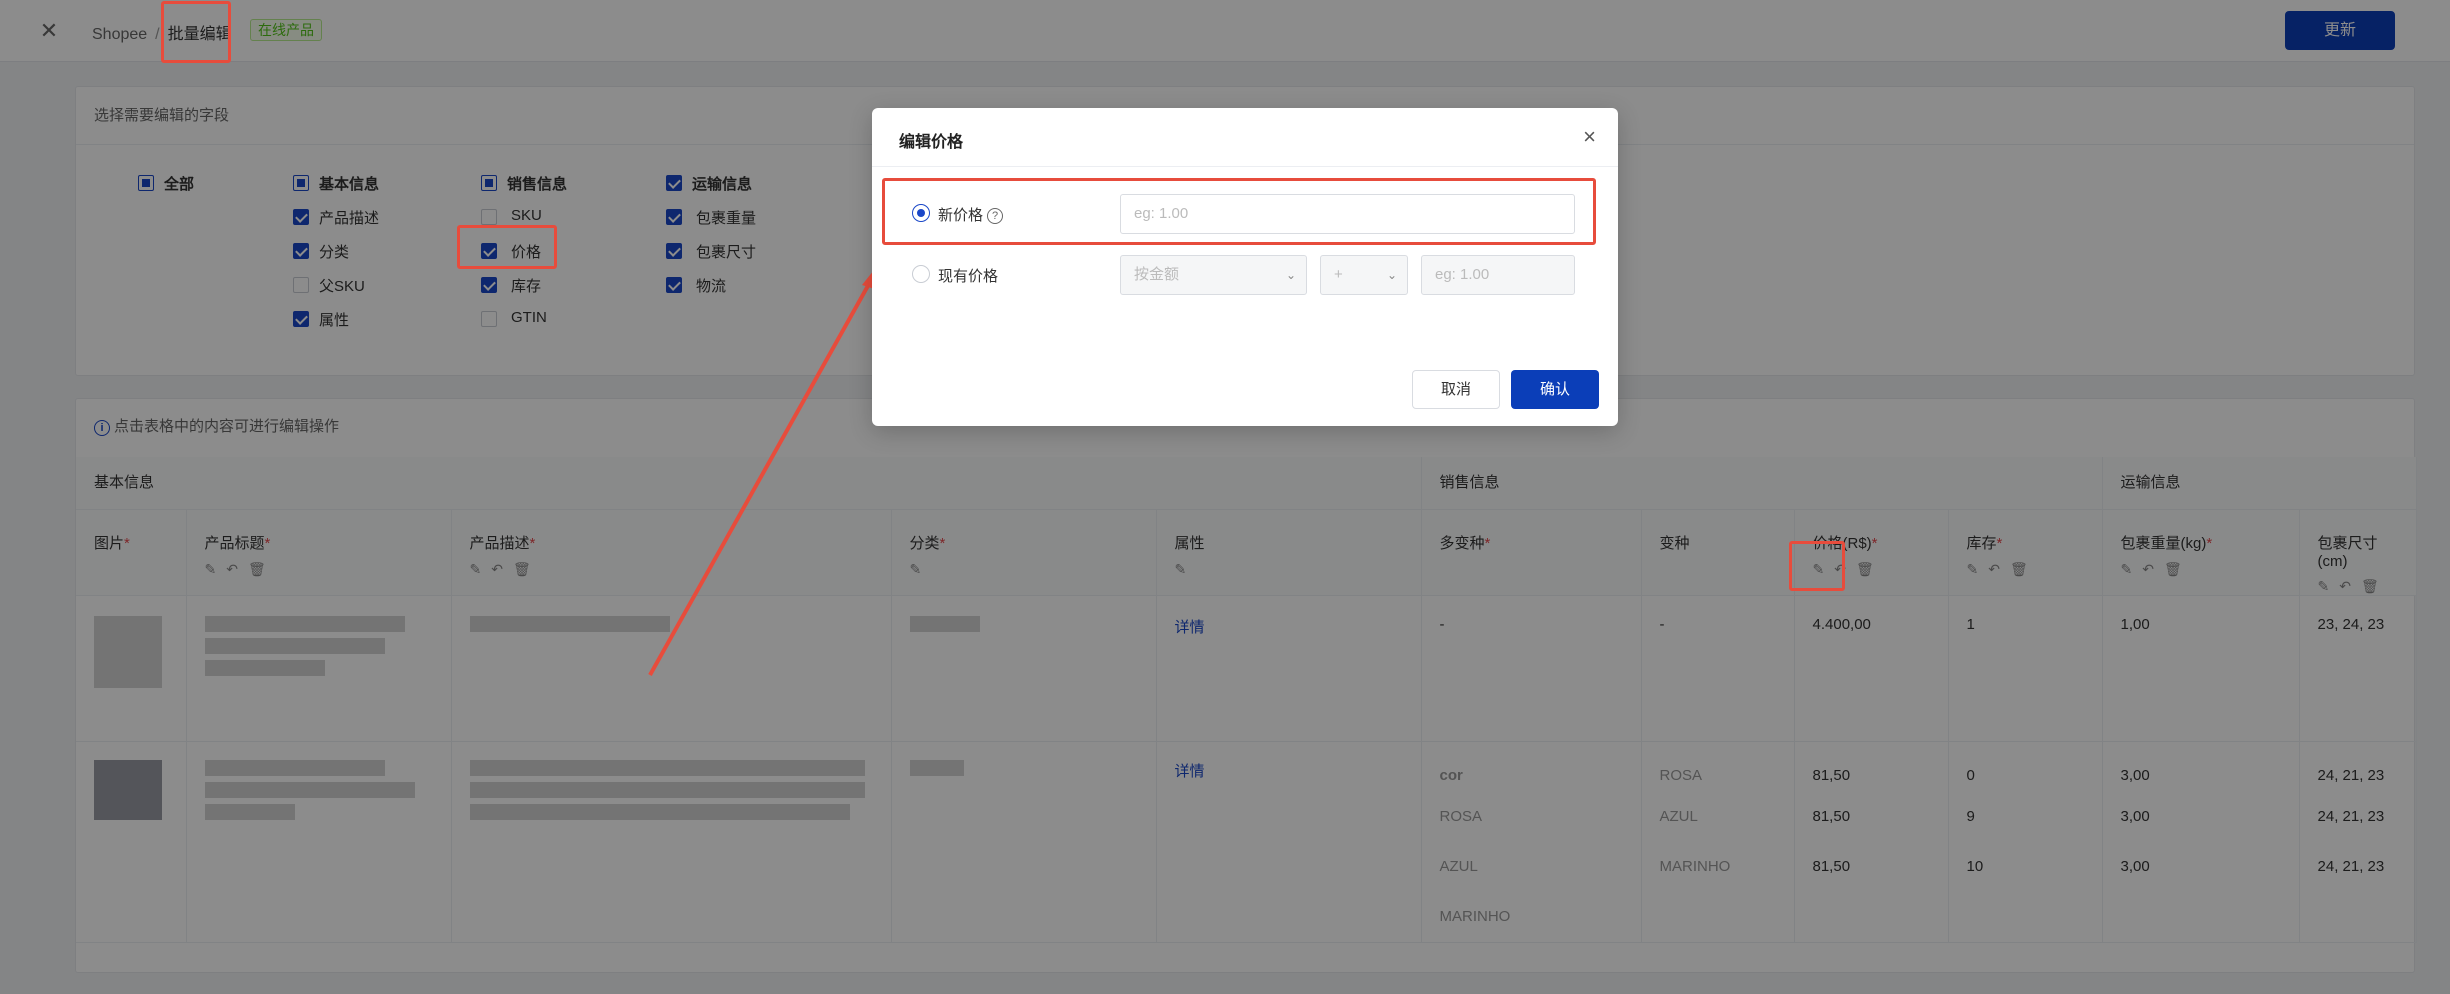 This screenshot has height=994, width=2450. Describe the element at coordinates (1338, 274) in the screenshot. I see `operator-value: +` at that location.